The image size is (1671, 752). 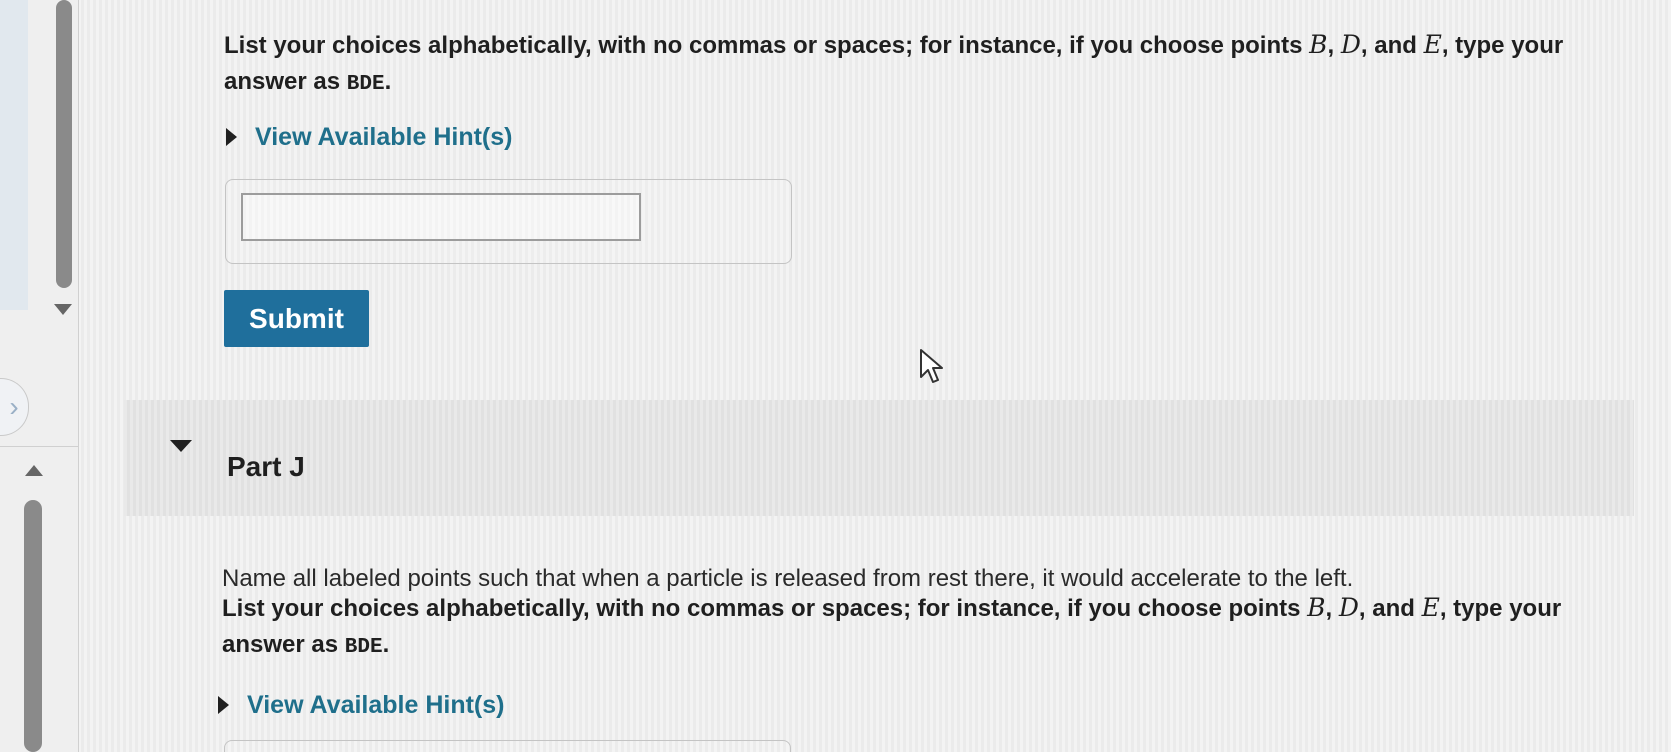 What do you see at coordinates (296, 318) in the screenshot?
I see `submit-button: Submit` at bounding box center [296, 318].